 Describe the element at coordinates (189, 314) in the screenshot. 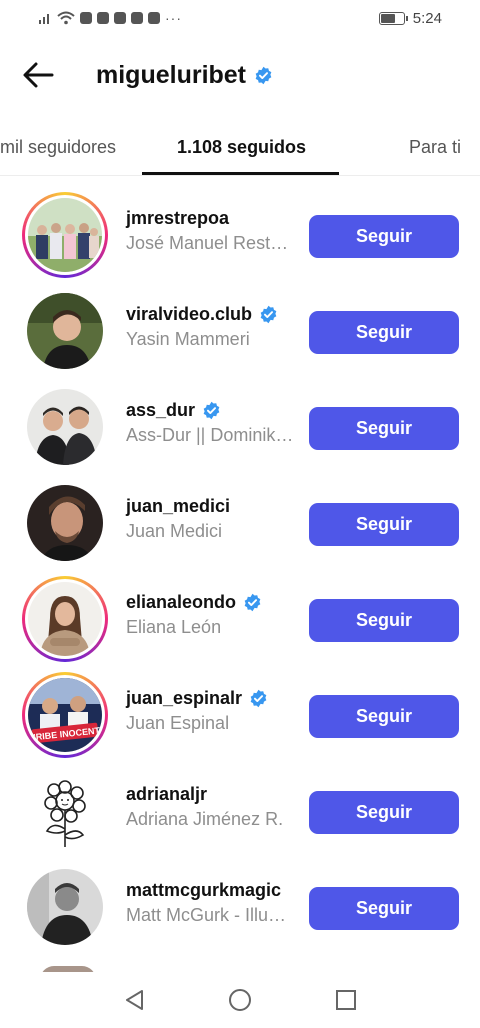

I see `username: viralvideo.club` at that location.